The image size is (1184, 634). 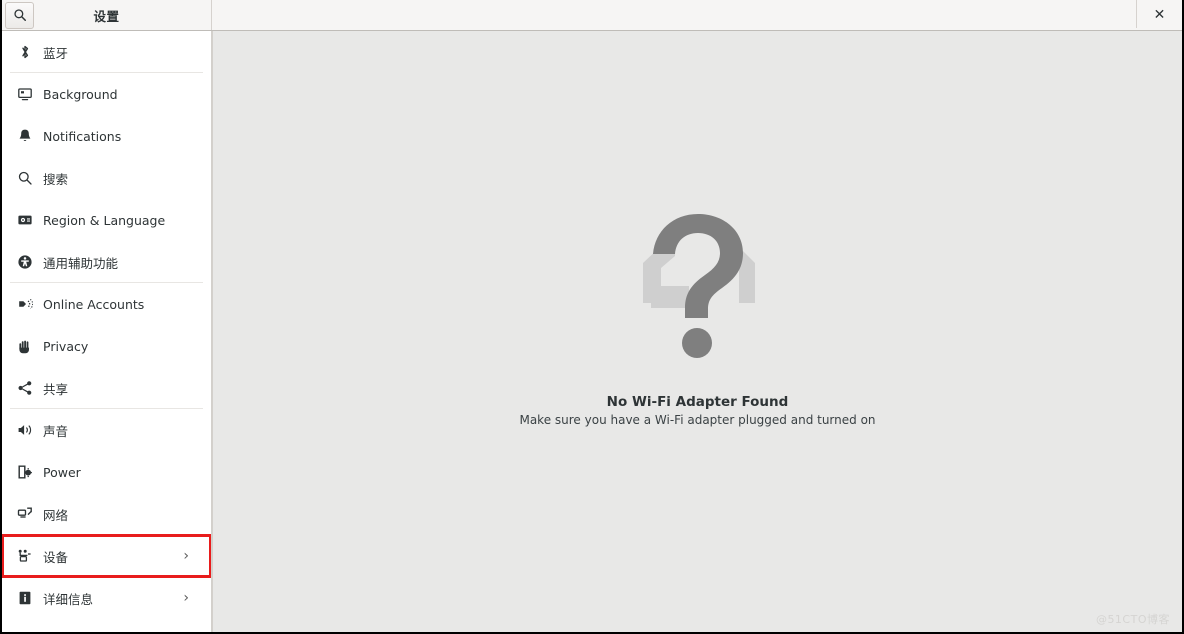 I want to click on background-icon, so click(x=25, y=94).